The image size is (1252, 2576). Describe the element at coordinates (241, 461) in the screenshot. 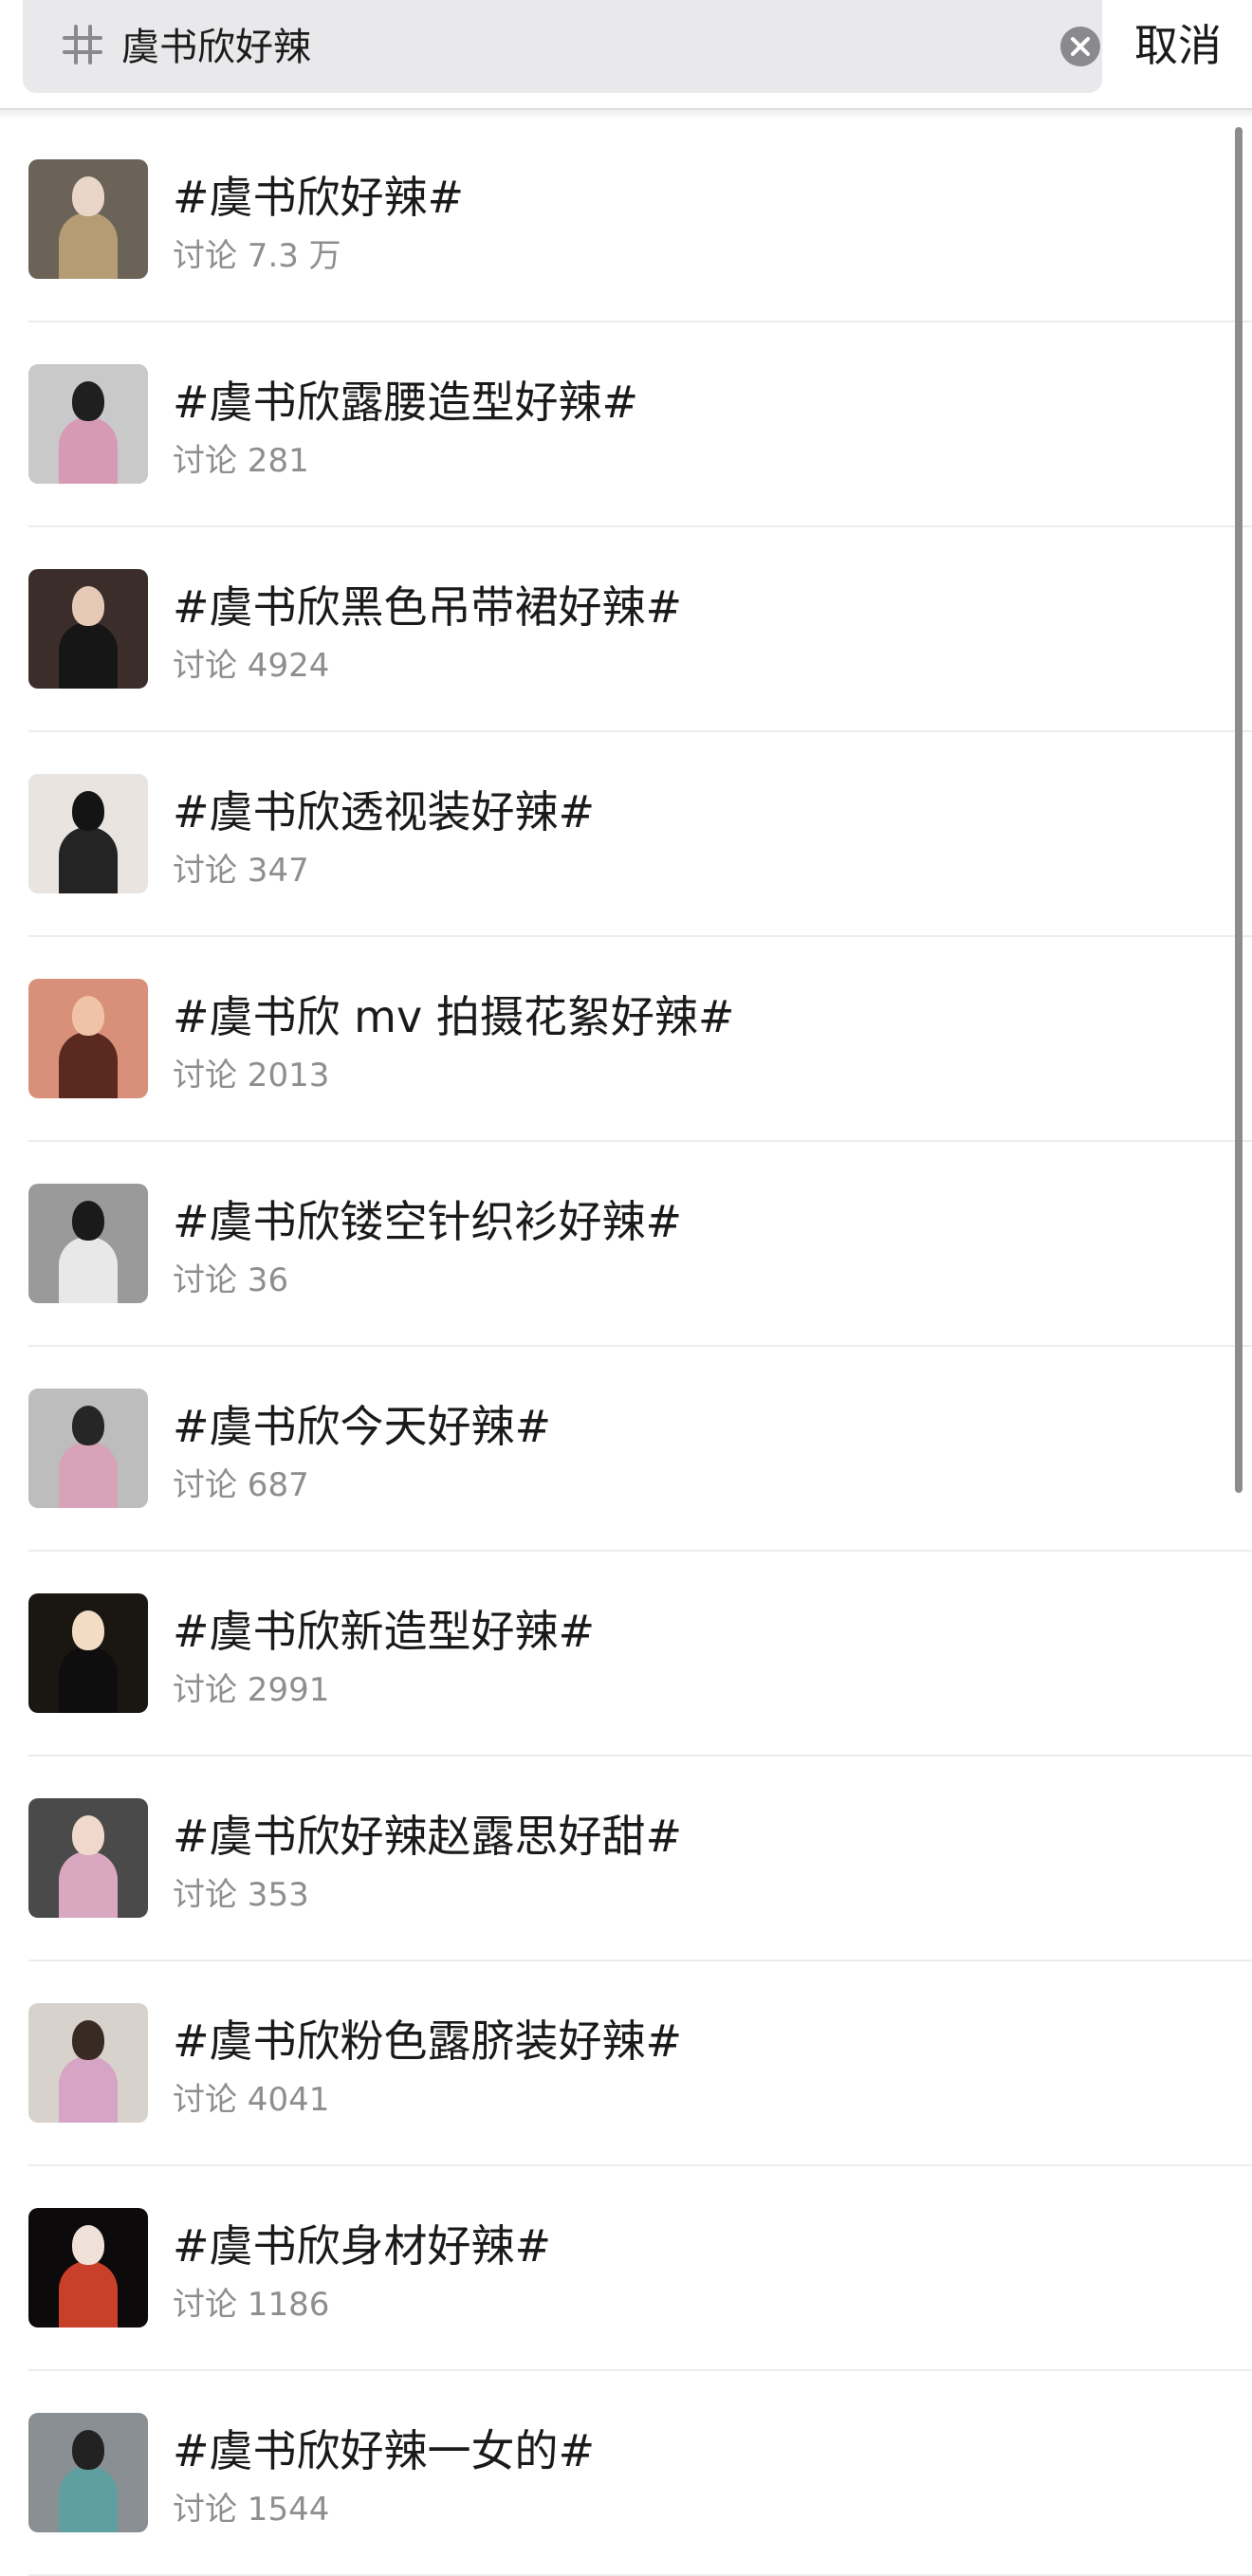

I see `topic-discussion-count: 讨论 281` at that location.